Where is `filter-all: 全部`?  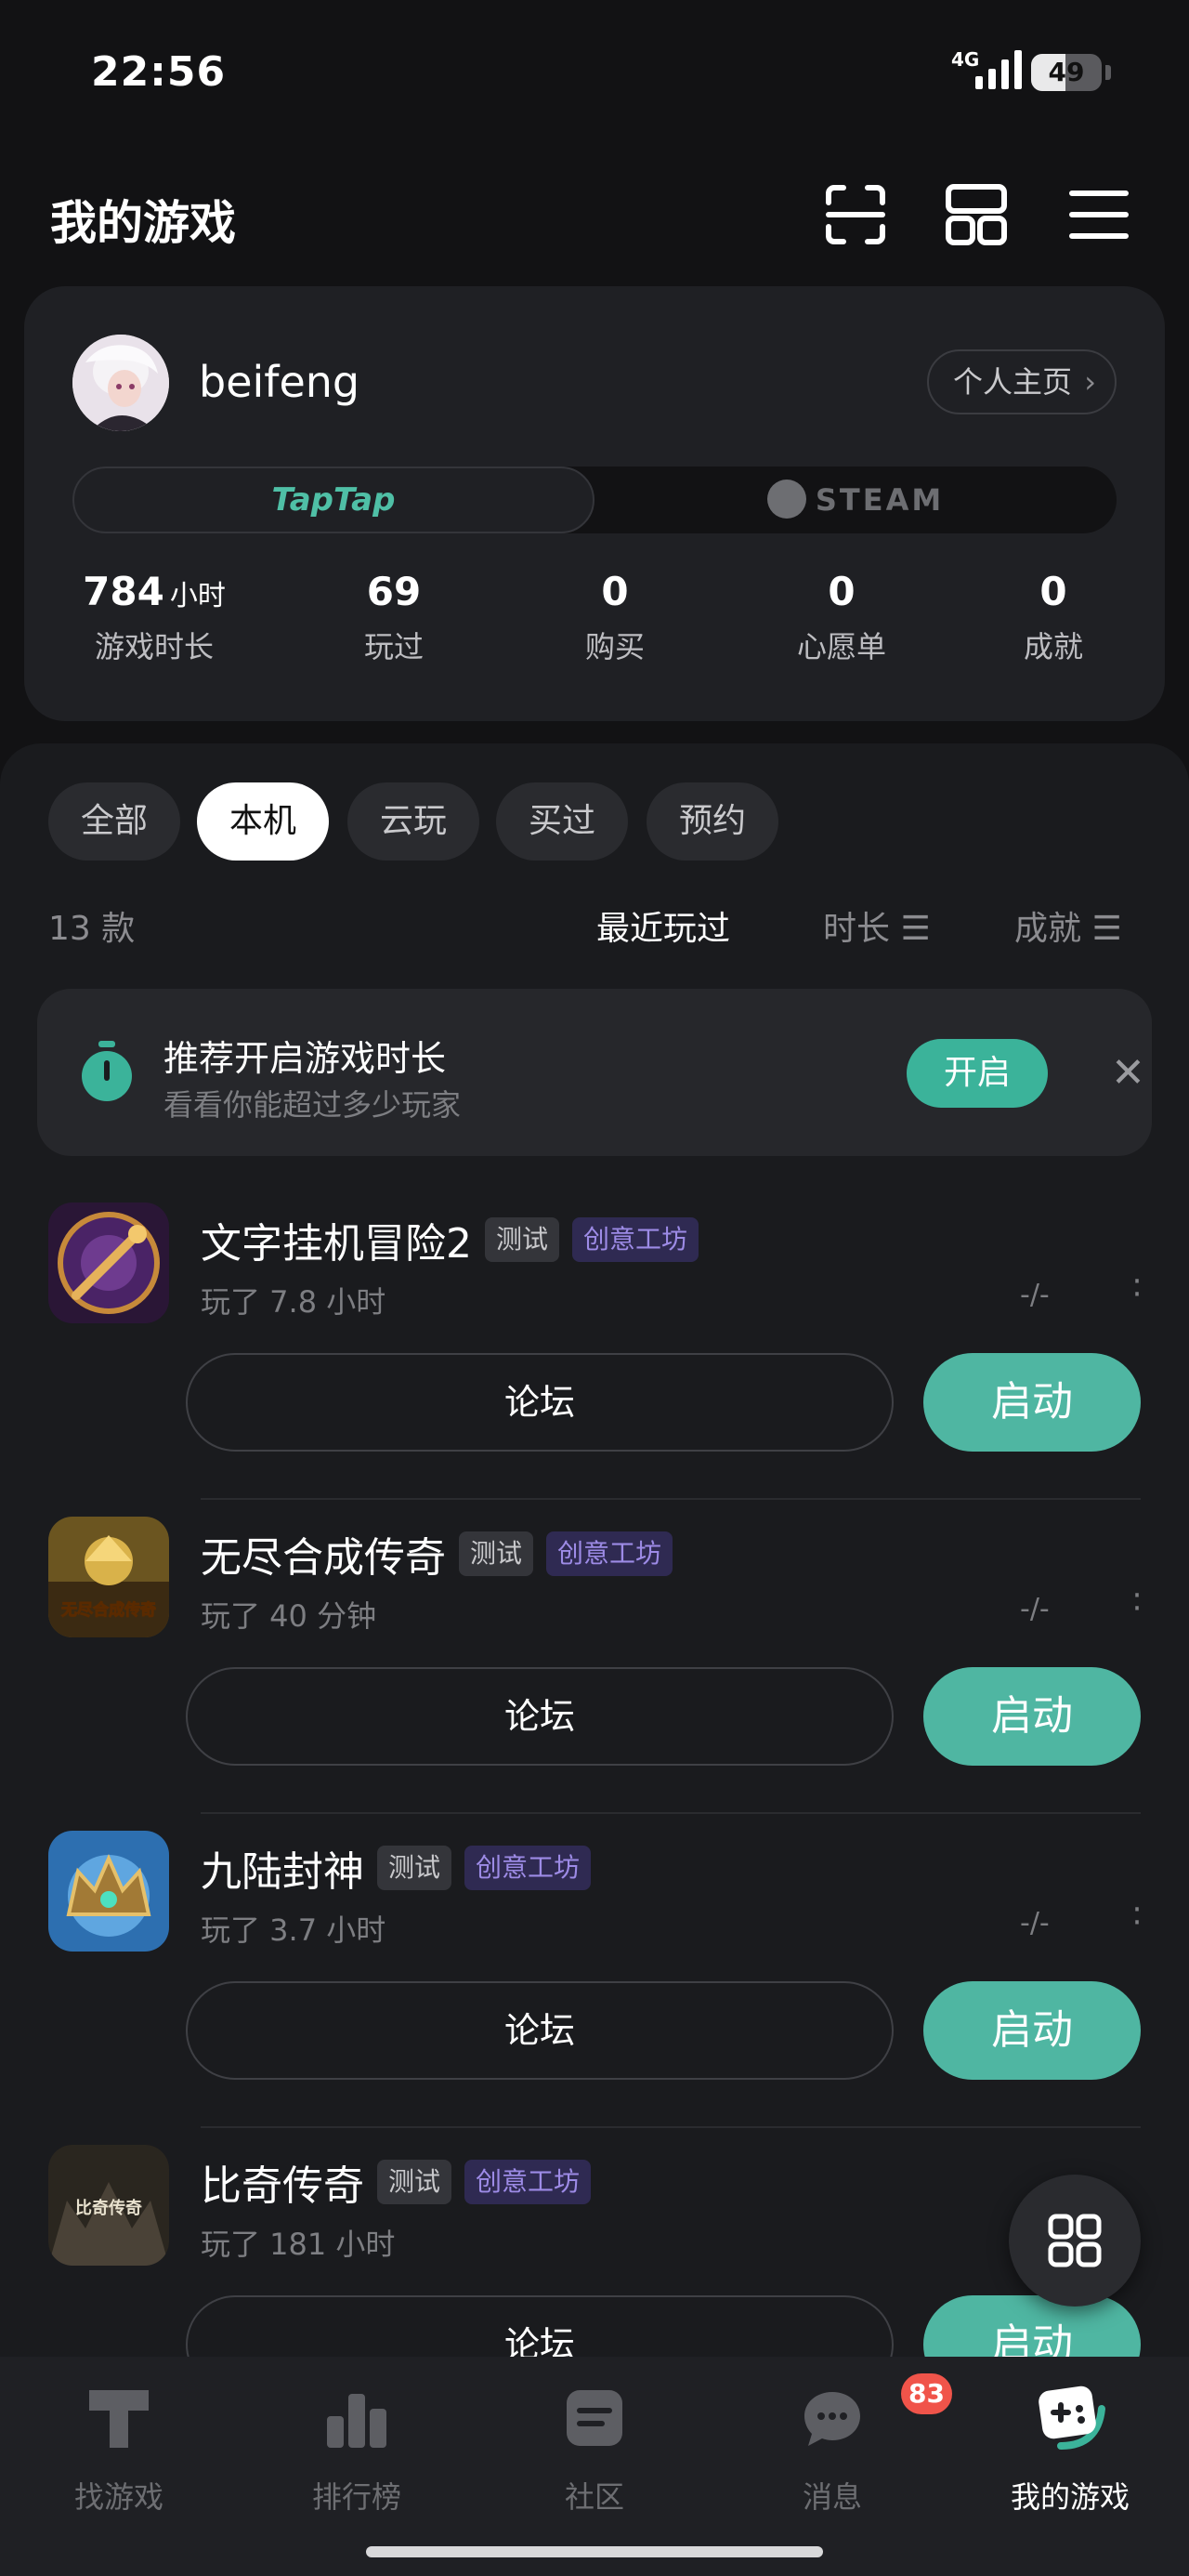
filter-all: 全部 is located at coordinates (114, 821).